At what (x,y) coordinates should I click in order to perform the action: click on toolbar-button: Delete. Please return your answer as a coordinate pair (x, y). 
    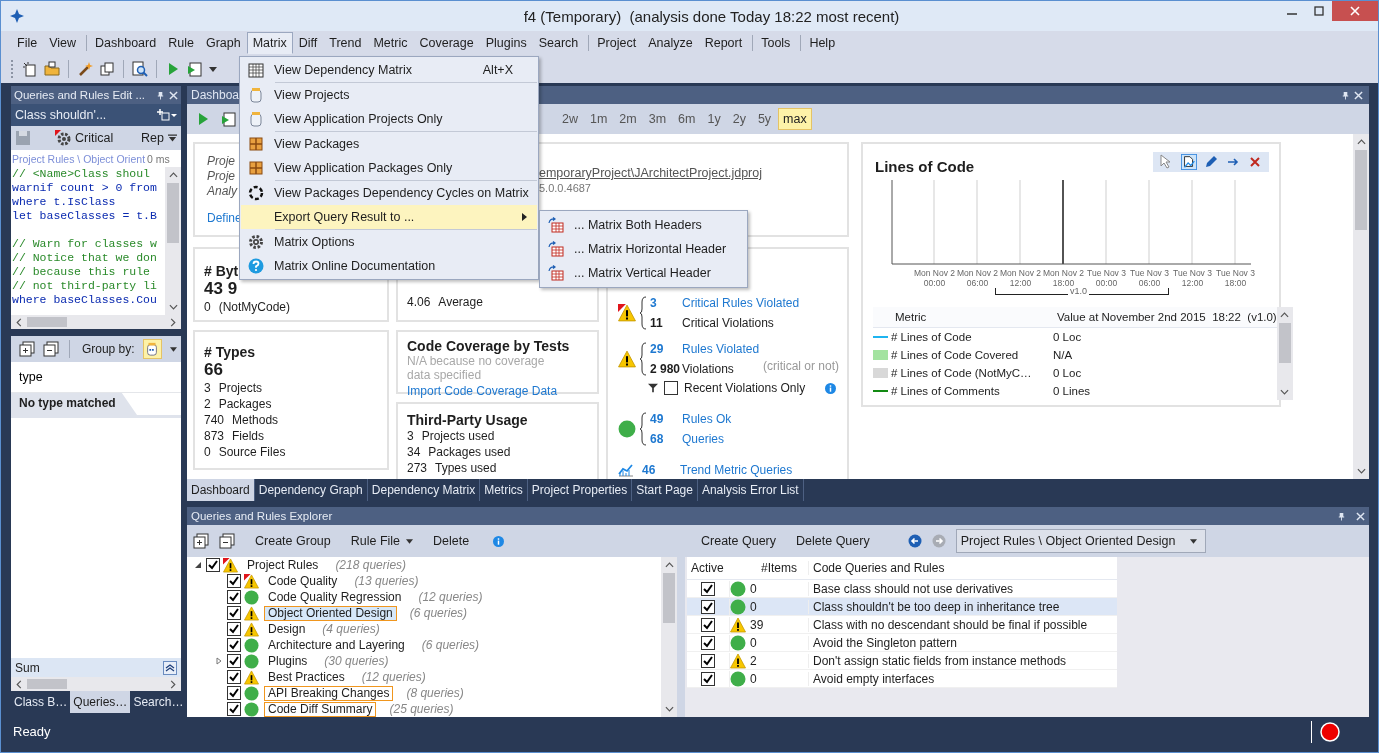
    Looking at the image, I should click on (451, 541).